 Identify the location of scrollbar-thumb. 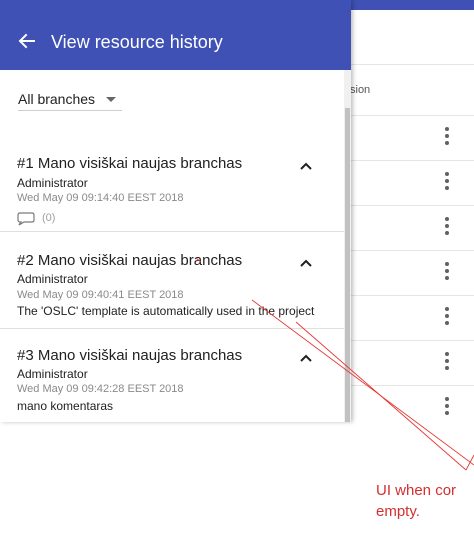
(347, 265).